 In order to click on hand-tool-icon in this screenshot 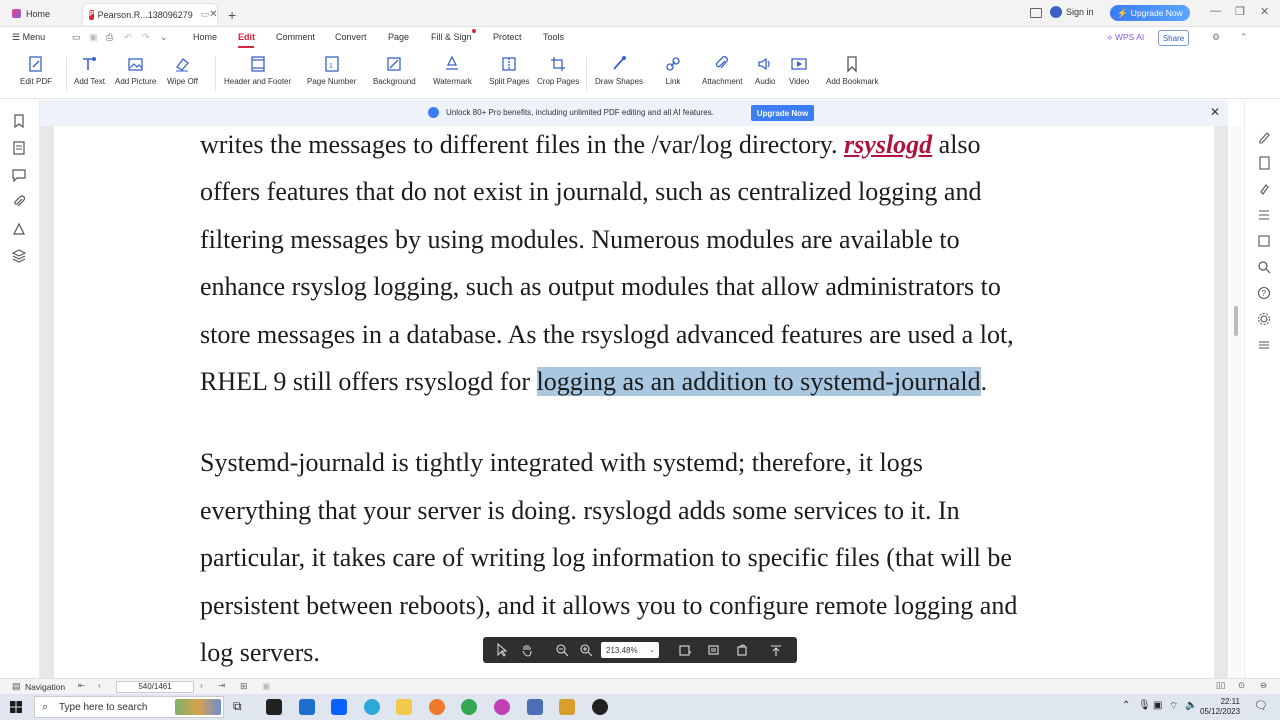, I will do `click(527, 650)`.